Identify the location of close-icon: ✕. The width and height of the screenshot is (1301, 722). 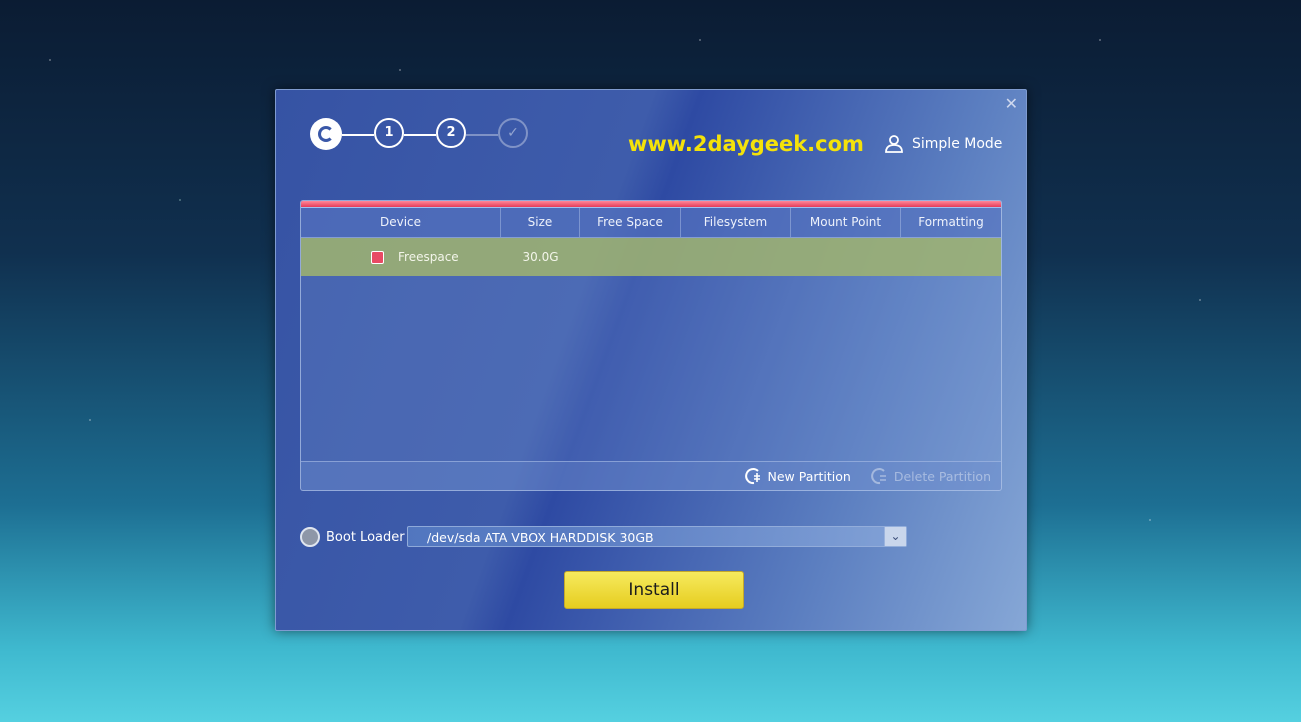
(1011, 103).